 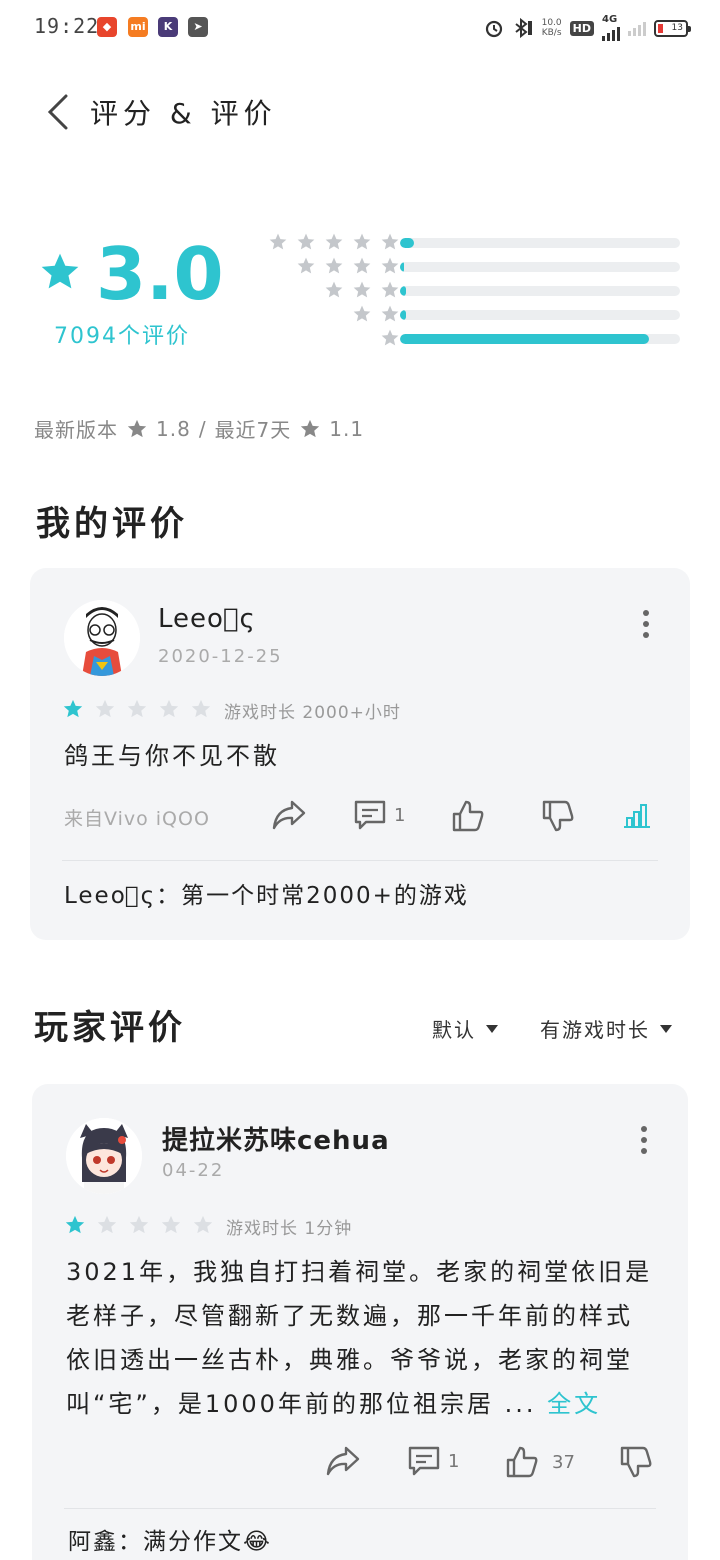 I want to click on my-review-title: 我的评价, so click(x=112, y=524).